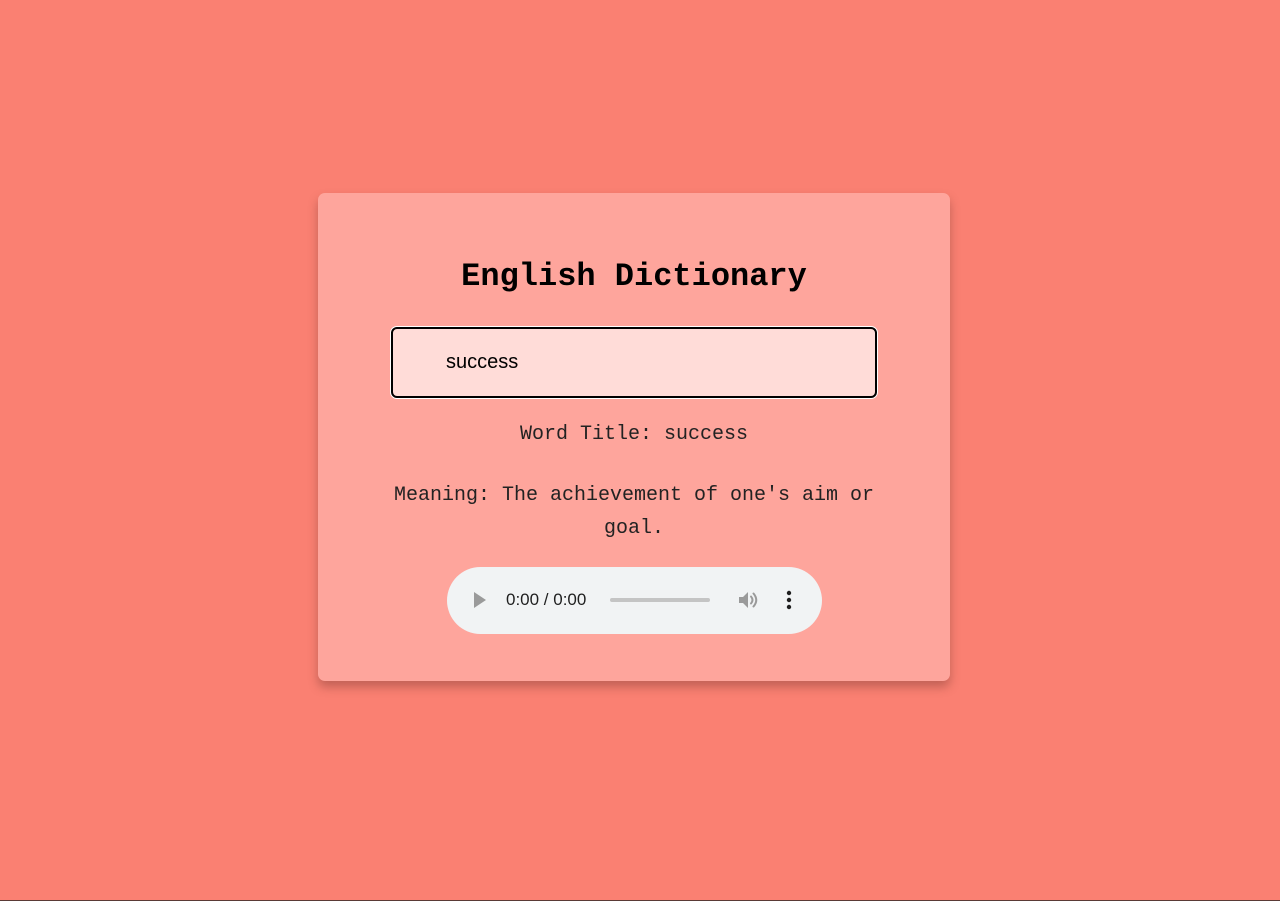  What do you see at coordinates (660, 600) in the screenshot?
I see `audio-seek-slider` at bounding box center [660, 600].